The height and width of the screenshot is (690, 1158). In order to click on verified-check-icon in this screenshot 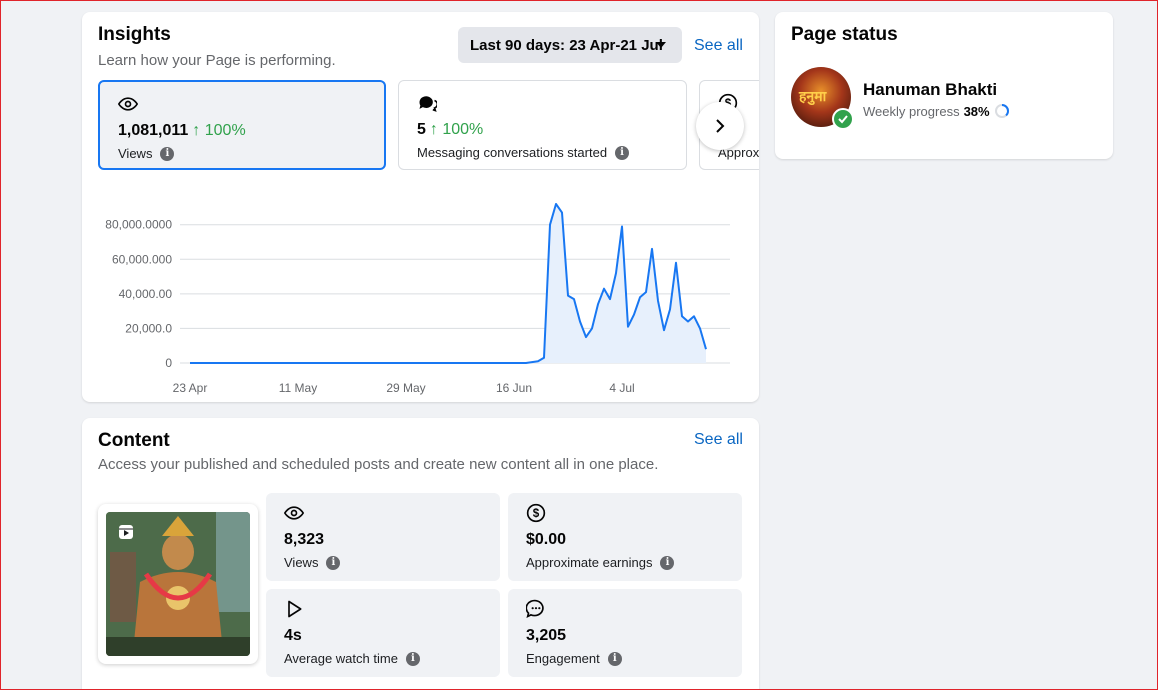, I will do `click(843, 119)`.